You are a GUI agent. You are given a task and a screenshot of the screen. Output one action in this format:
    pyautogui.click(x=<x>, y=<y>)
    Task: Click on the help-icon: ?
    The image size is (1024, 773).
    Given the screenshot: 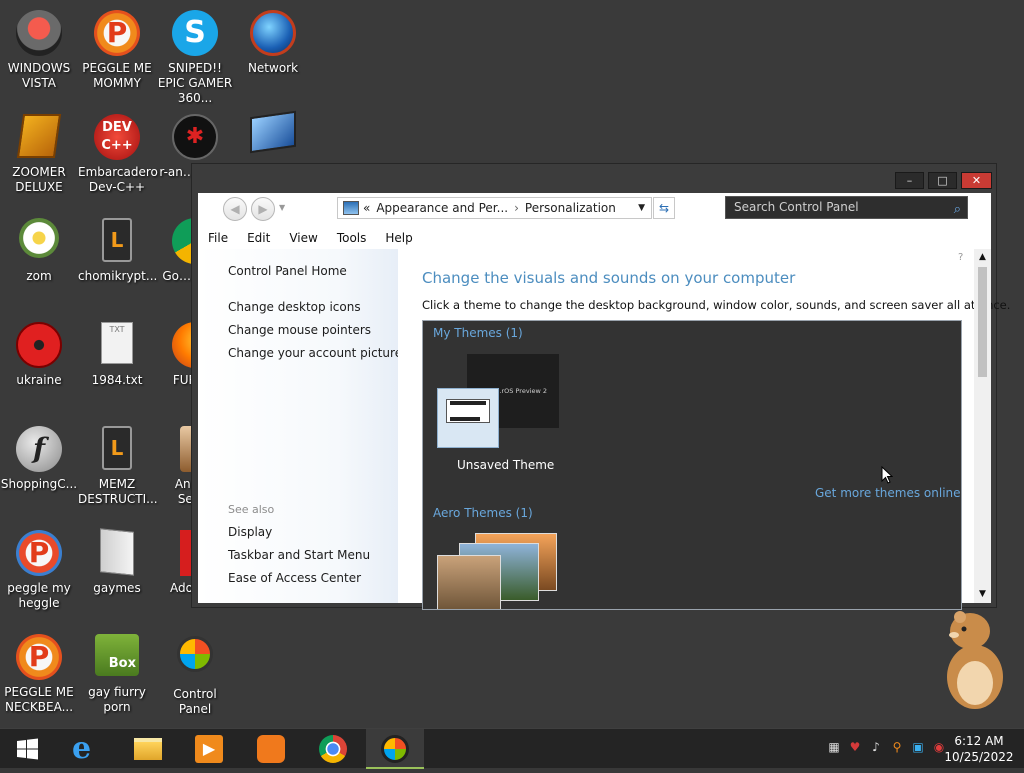 What is the action you would take?
    pyautogui.click(x=960, y=257)
    